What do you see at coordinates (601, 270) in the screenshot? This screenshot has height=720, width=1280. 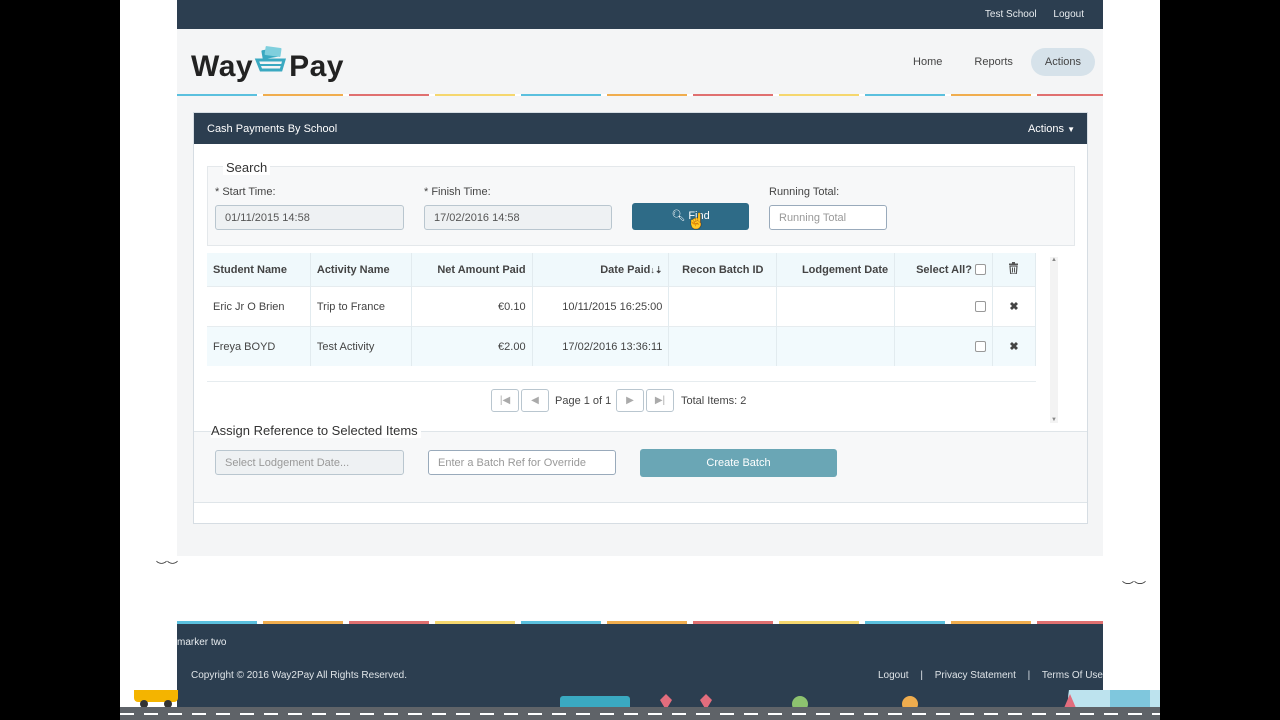 I see `col-date-paid: Date Paid↓⇣` at bounding box center [601, 270].